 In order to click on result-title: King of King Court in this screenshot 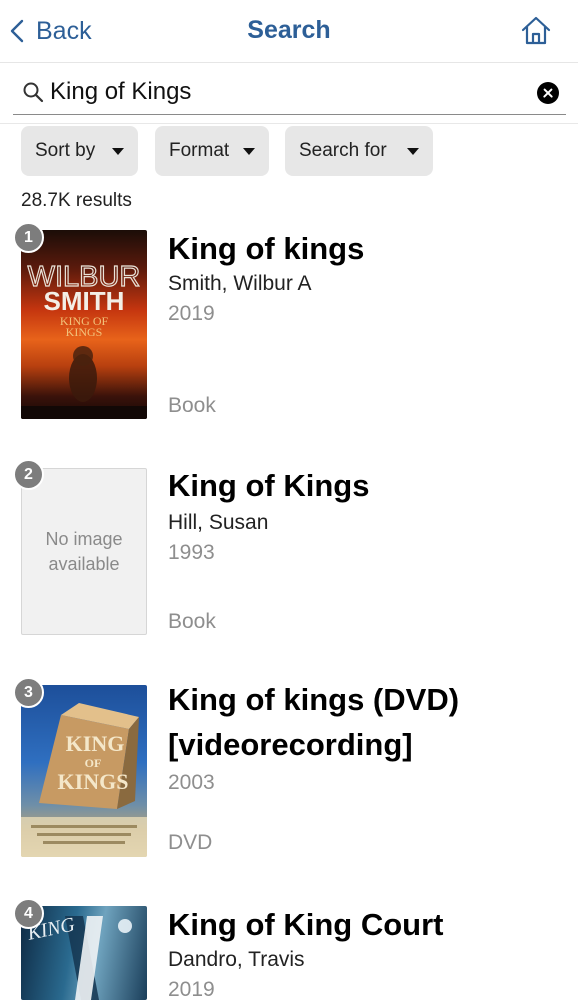, I will do `click(306, 924)`.